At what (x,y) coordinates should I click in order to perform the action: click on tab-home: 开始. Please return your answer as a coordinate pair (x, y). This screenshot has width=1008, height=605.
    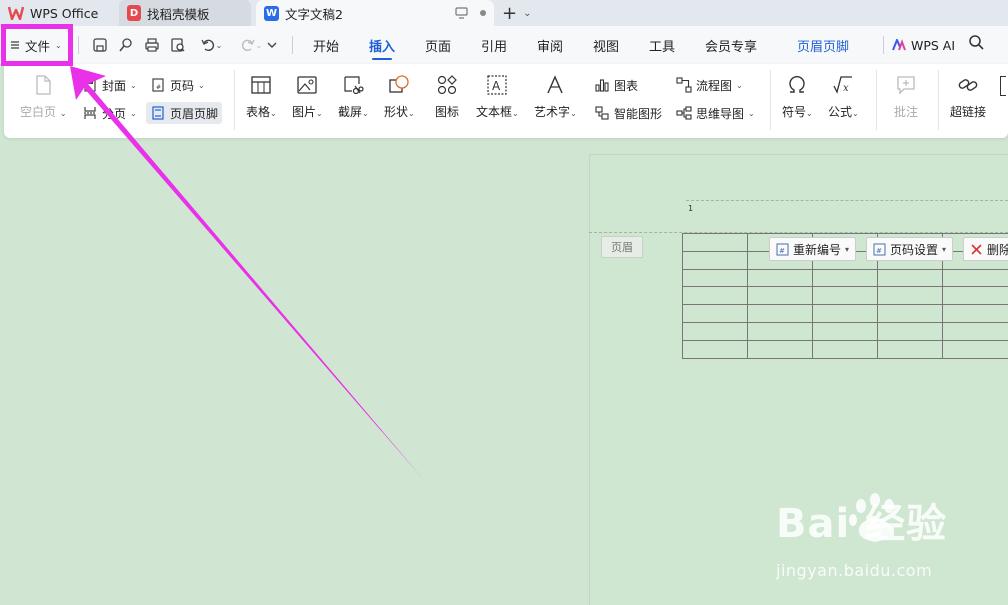
    Looking at the image, I should click on (326, 45).